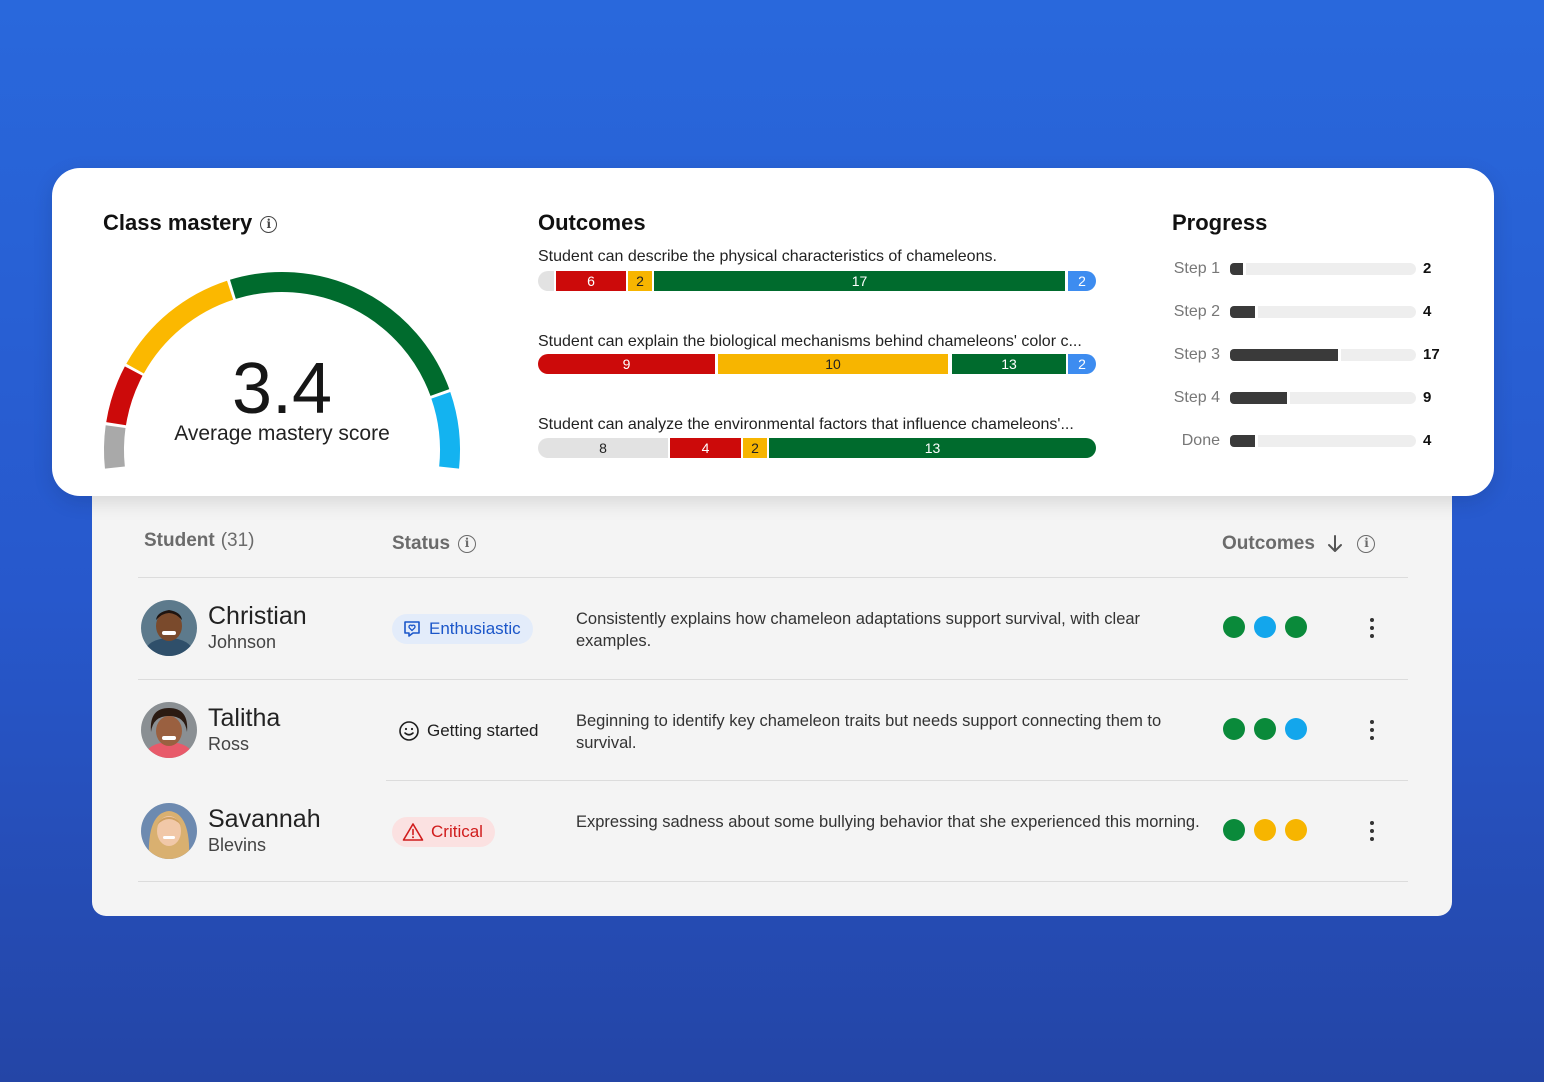 This screenshot has height=1082, width=1544. What do you see at coordinates (409, 731) in the screenshot?
I see `smiley-icon` at bounding box center [409, 731].